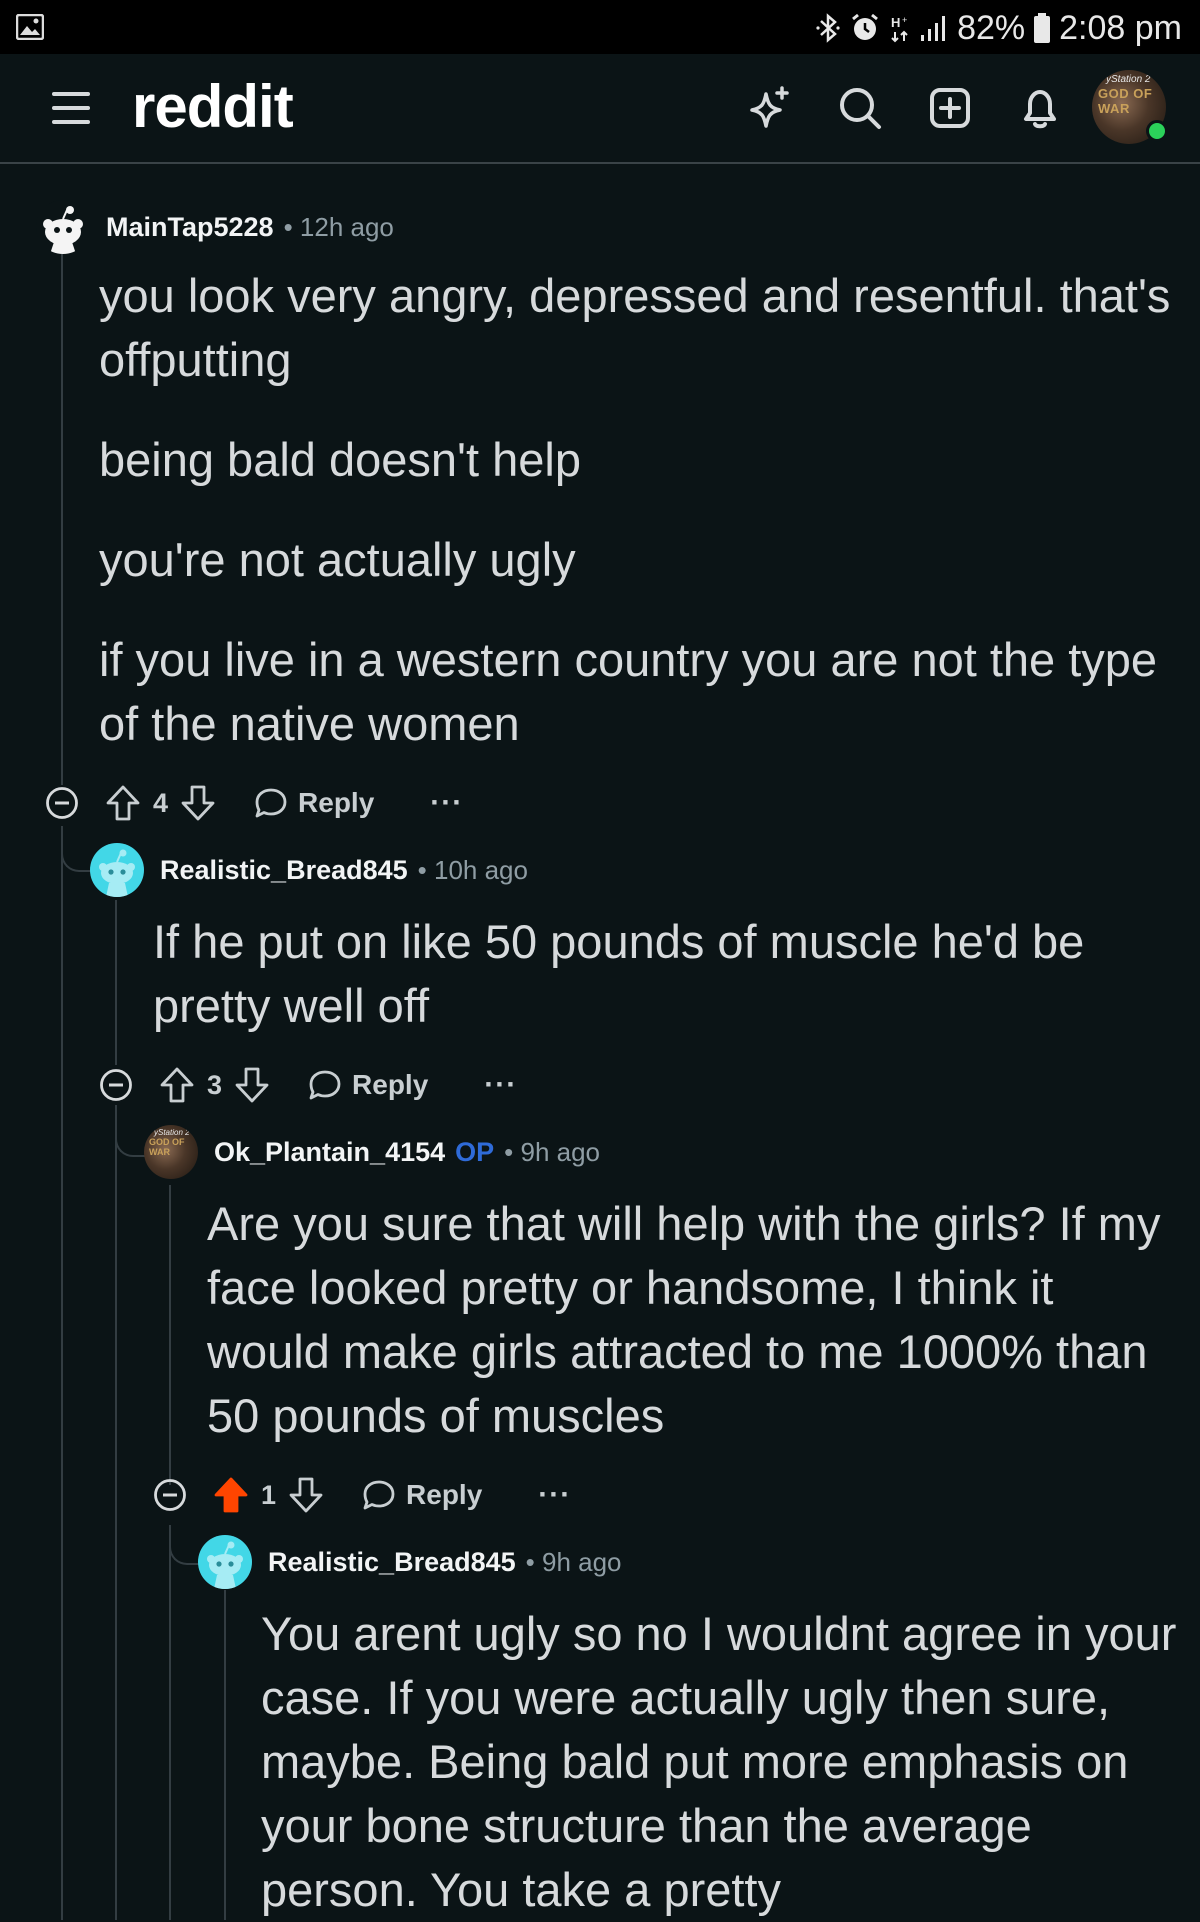  Describe the element at coordinates (213, 106) in the screenshot. I see `reddit-logo: reddit` at that location.